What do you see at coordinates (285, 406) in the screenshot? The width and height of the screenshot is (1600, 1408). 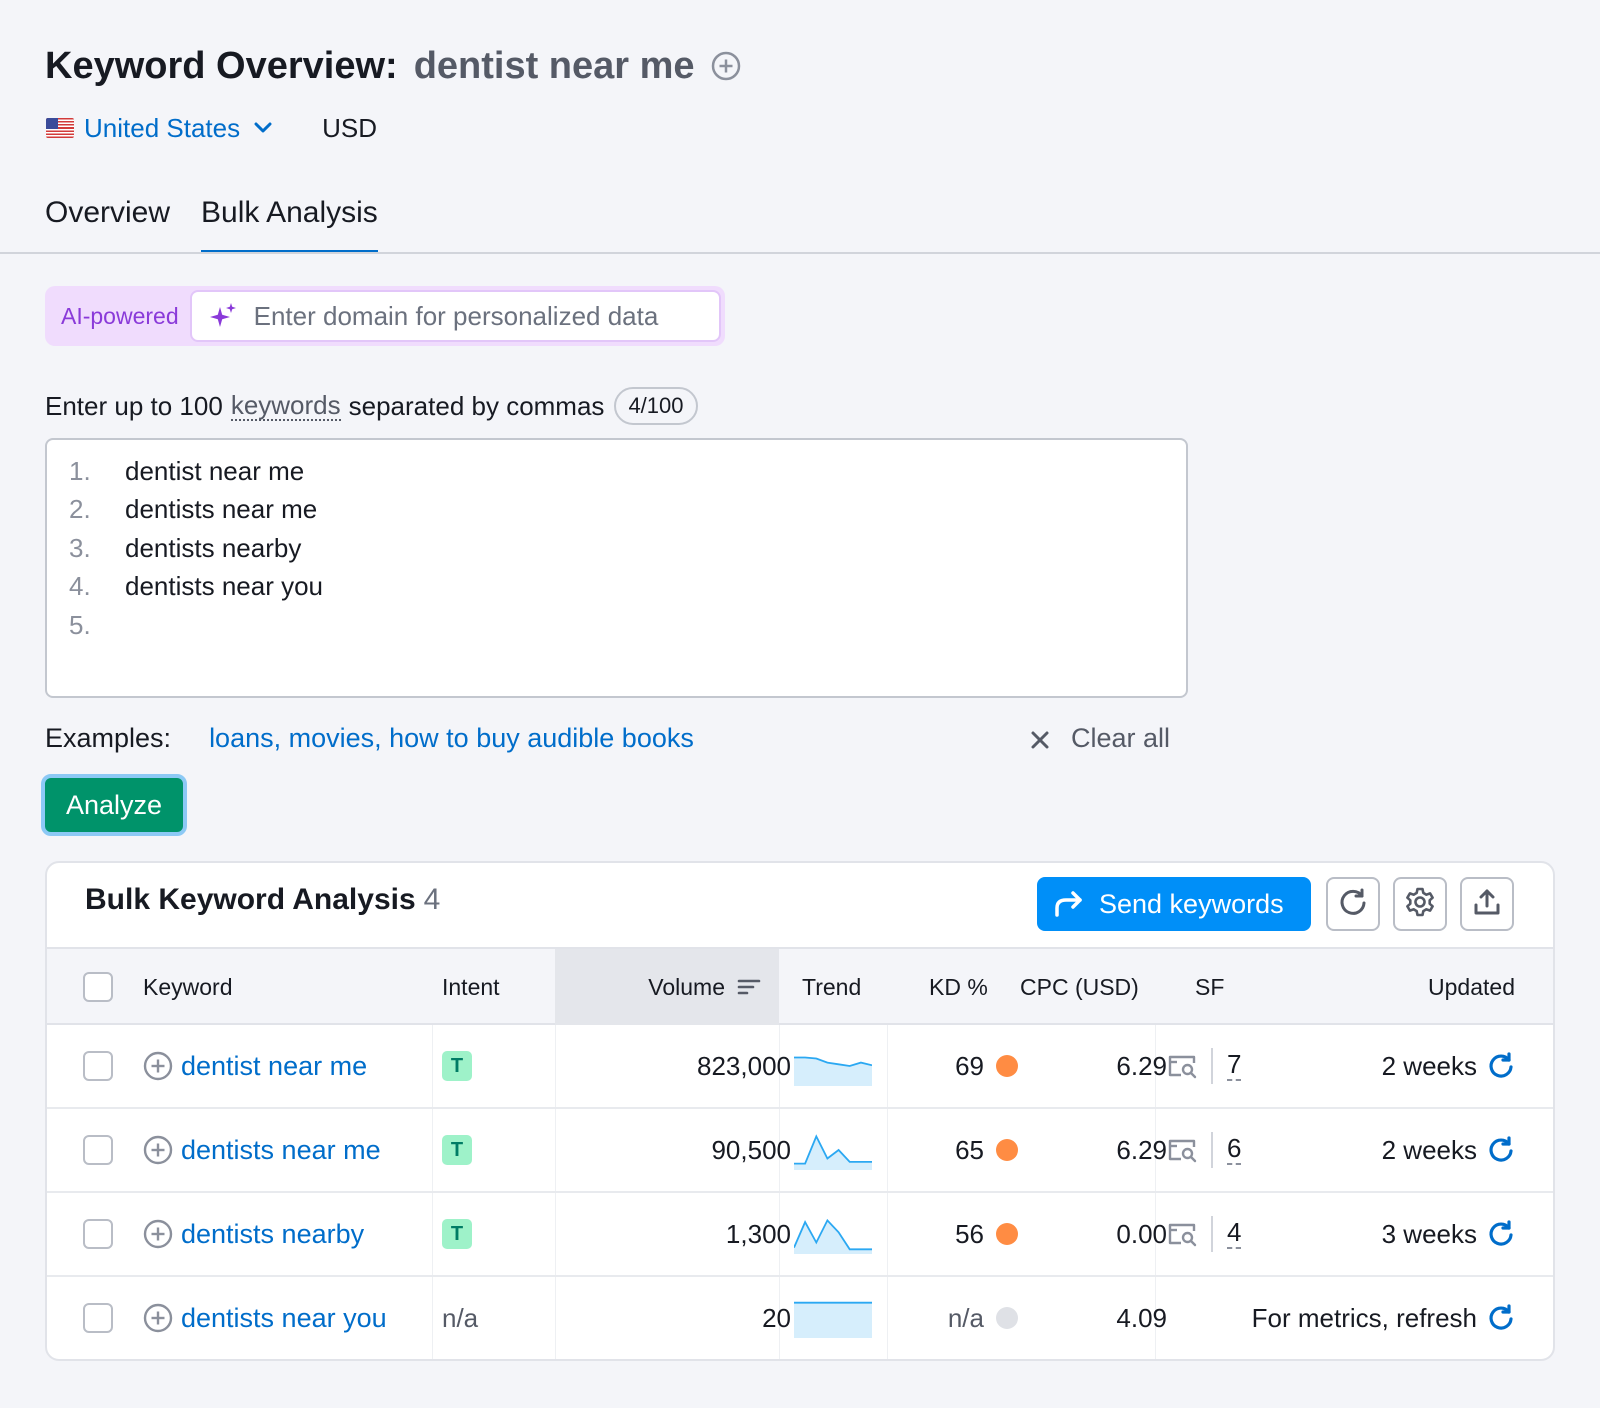 I see `keywords-tooltip-link: keywords` at bounding box center [285, 406].